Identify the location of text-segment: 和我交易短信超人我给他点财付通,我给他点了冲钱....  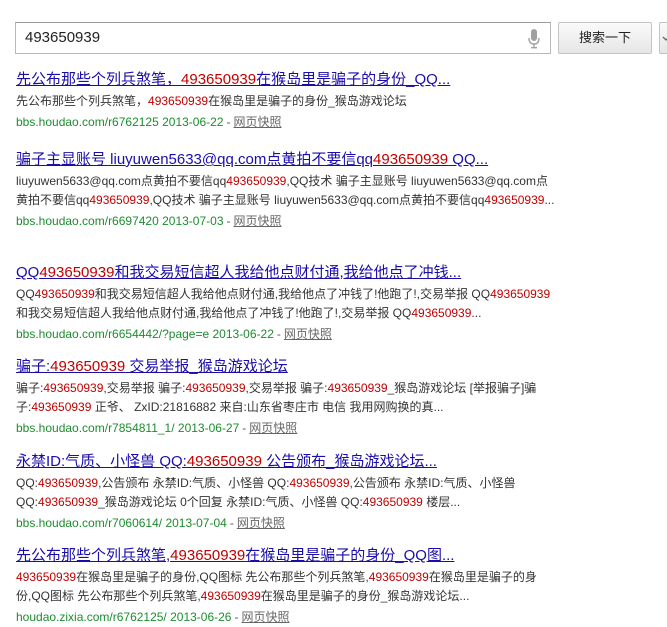
(288, 272).